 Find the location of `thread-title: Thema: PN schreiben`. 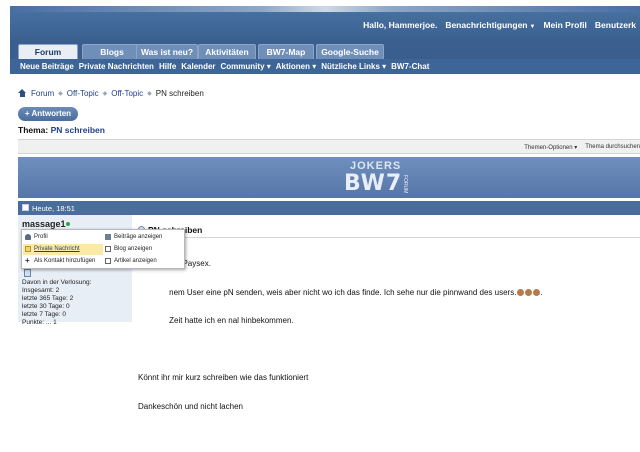

thread-title: Thema: PN schreiben is located at coordinates (61, 130).